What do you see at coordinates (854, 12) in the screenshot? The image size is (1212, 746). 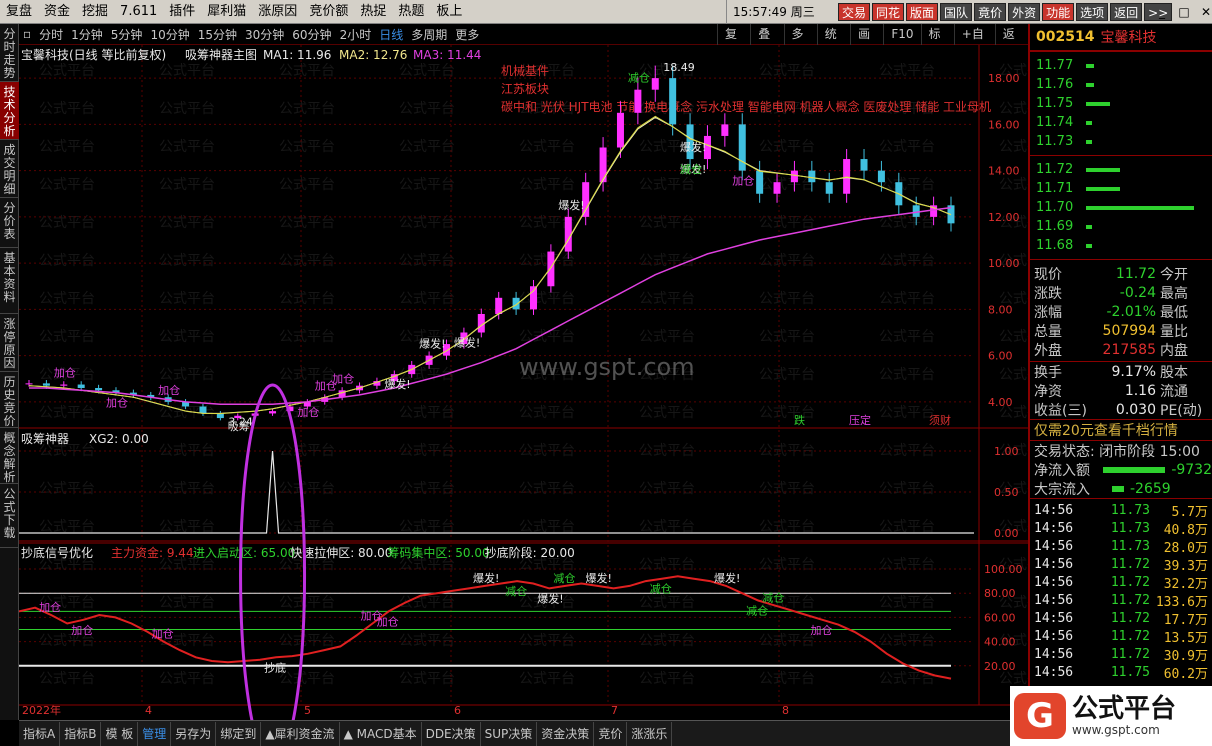 I see `toolbar-button: 交易` at bounding box center [854, 12].